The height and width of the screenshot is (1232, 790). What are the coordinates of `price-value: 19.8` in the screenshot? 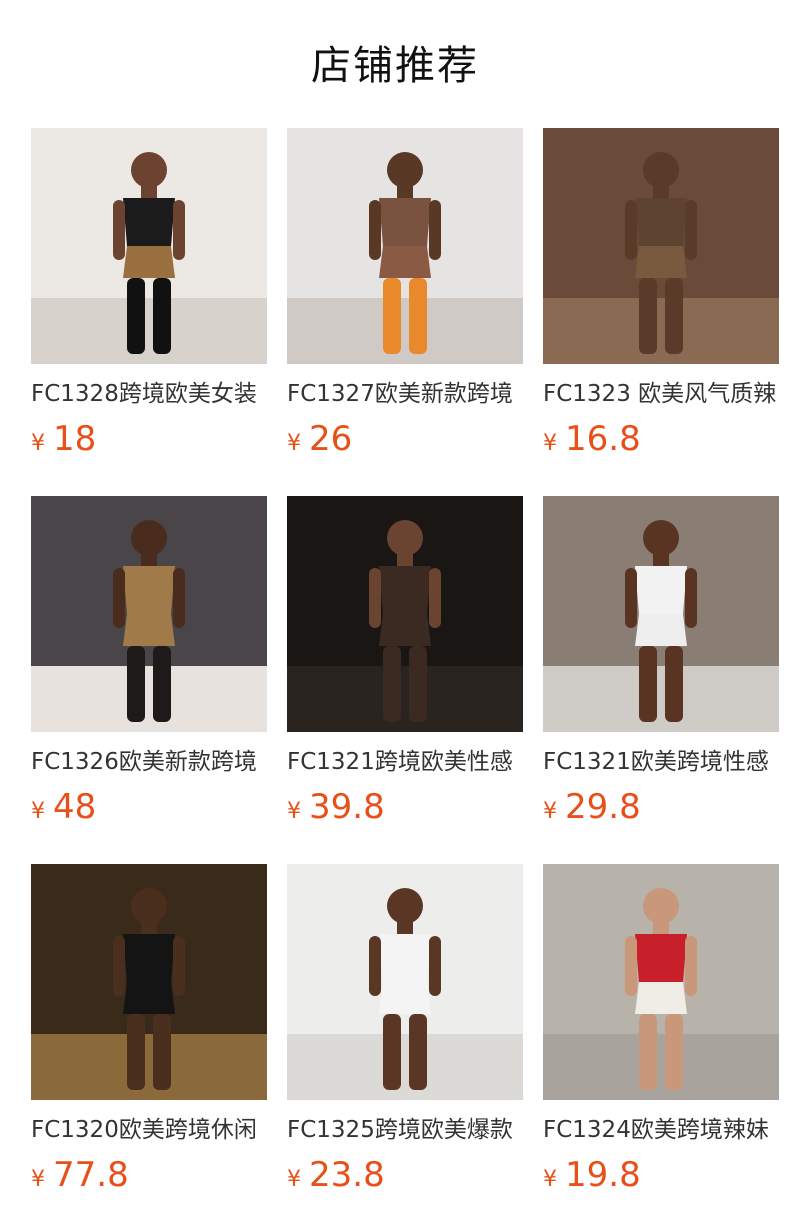 It's located at (603, 1175).